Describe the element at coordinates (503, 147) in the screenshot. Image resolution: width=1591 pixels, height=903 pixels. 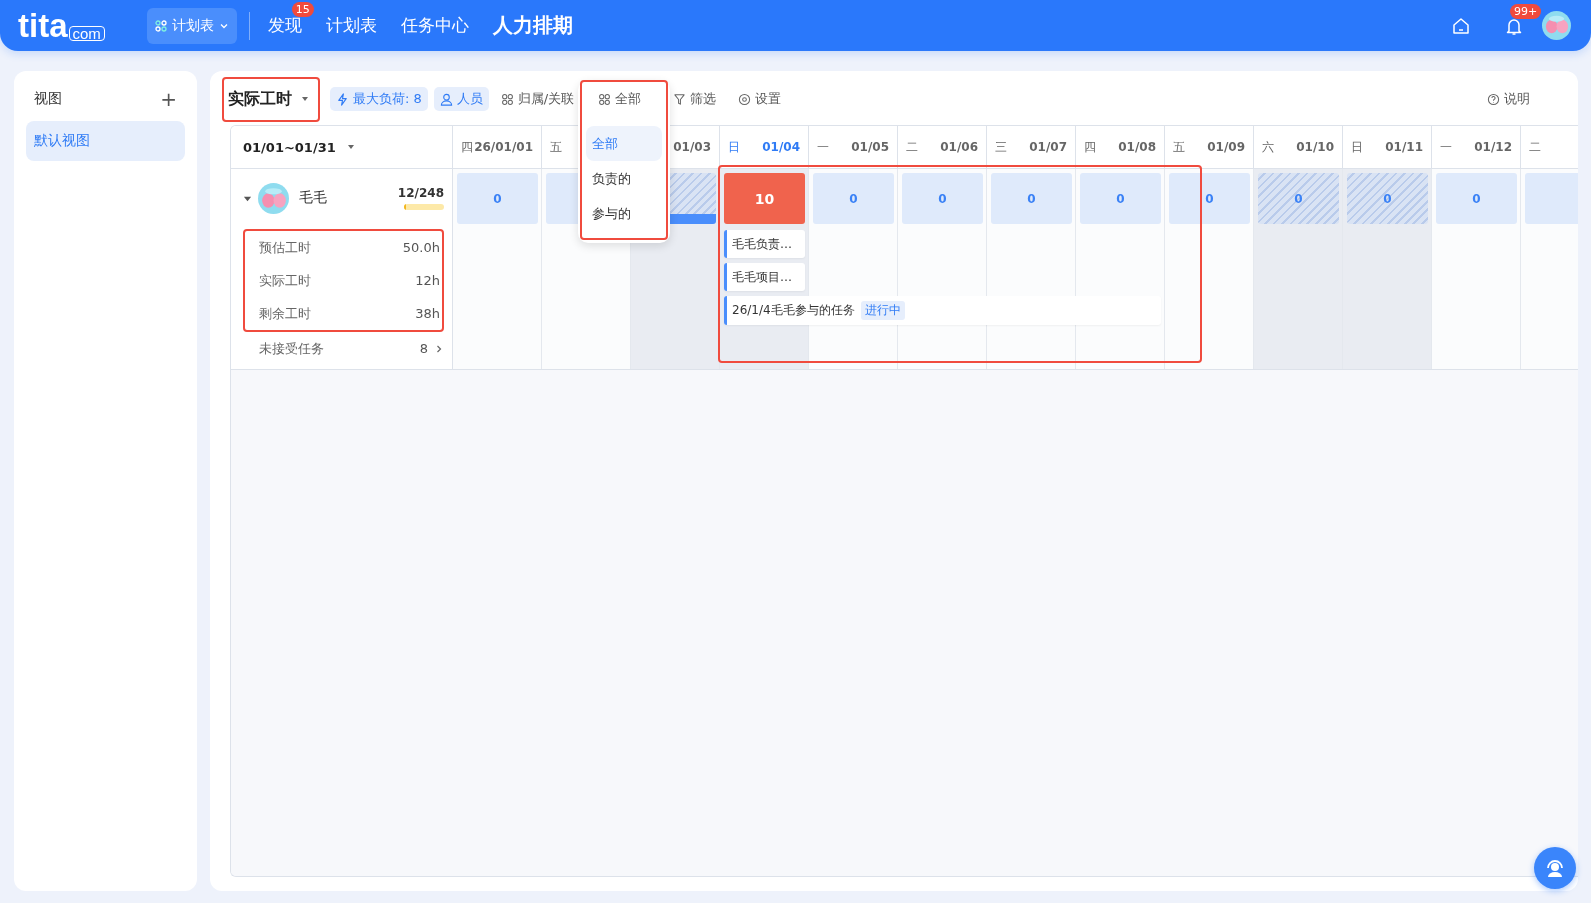
I see `date-label: 26/01/01` at that location.